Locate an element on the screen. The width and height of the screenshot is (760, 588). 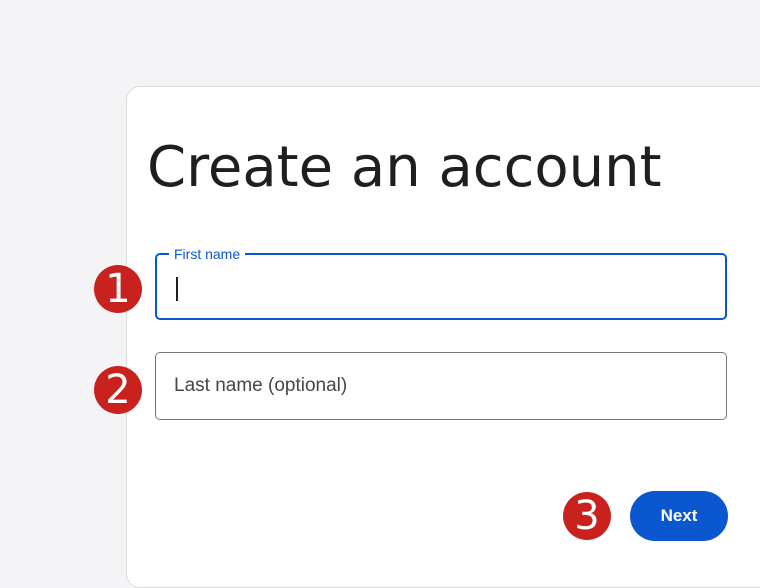
first-name-field: First name is located at coordinates (441, 283).